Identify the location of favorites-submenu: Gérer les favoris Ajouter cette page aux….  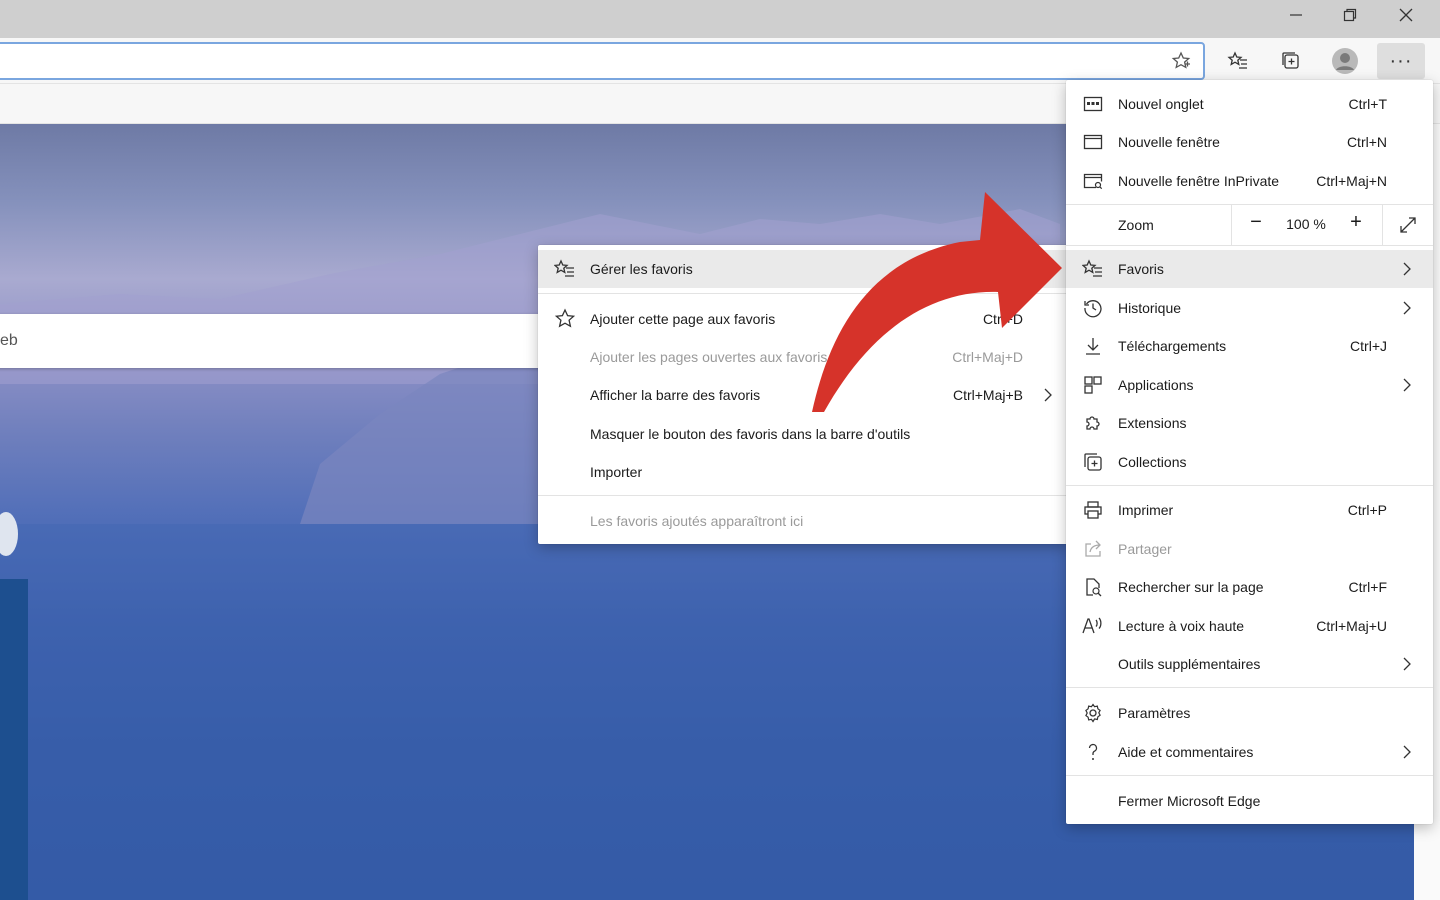
(804, 394).